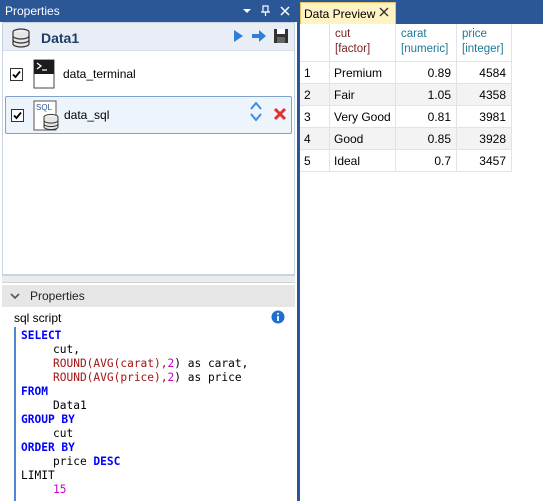 The width and height of the screenshot is (543, 501). I want to click on row-header-corner, so click(315, 43).